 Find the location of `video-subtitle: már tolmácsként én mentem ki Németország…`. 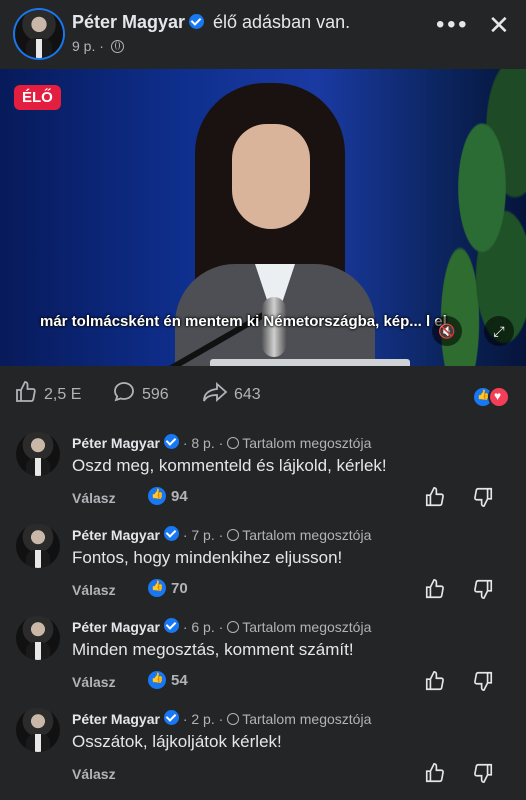

video-subtitle: már tolmácsként én mentem ki Németország… is located at coordinates (243, 321).